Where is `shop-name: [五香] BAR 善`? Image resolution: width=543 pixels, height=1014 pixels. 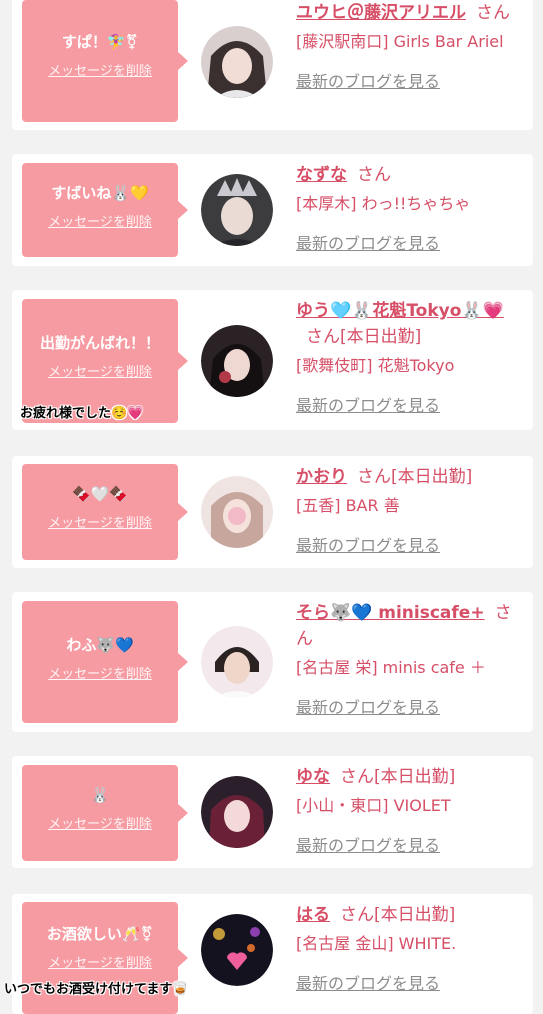
shop-name: [五香] BAR 善 is located at coordinates (348, 505).